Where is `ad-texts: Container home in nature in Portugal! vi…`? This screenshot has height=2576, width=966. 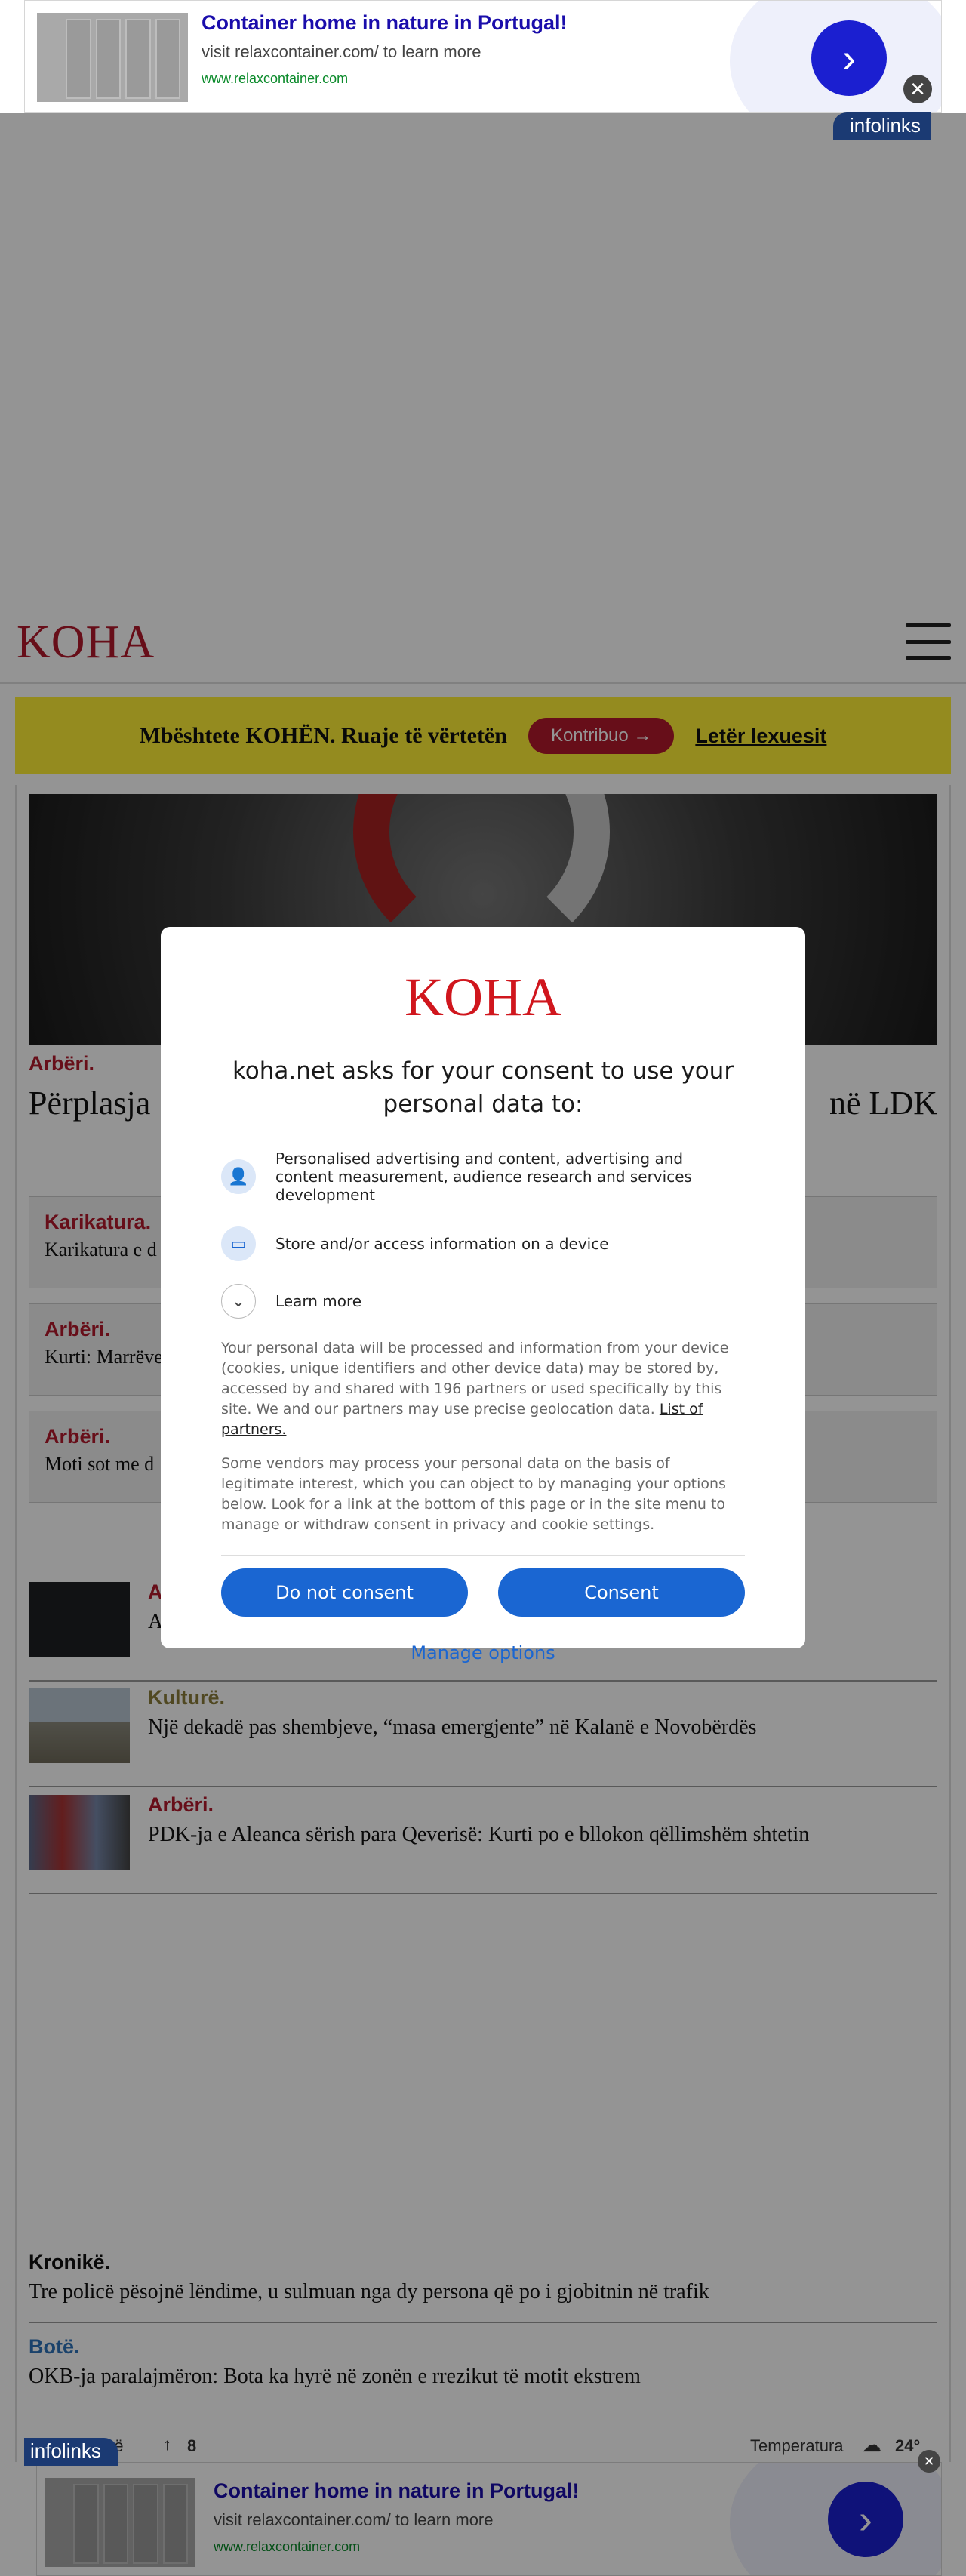
ad-texts: Container home in nature in Portugal! vi… is located at coordinates (385, 49).